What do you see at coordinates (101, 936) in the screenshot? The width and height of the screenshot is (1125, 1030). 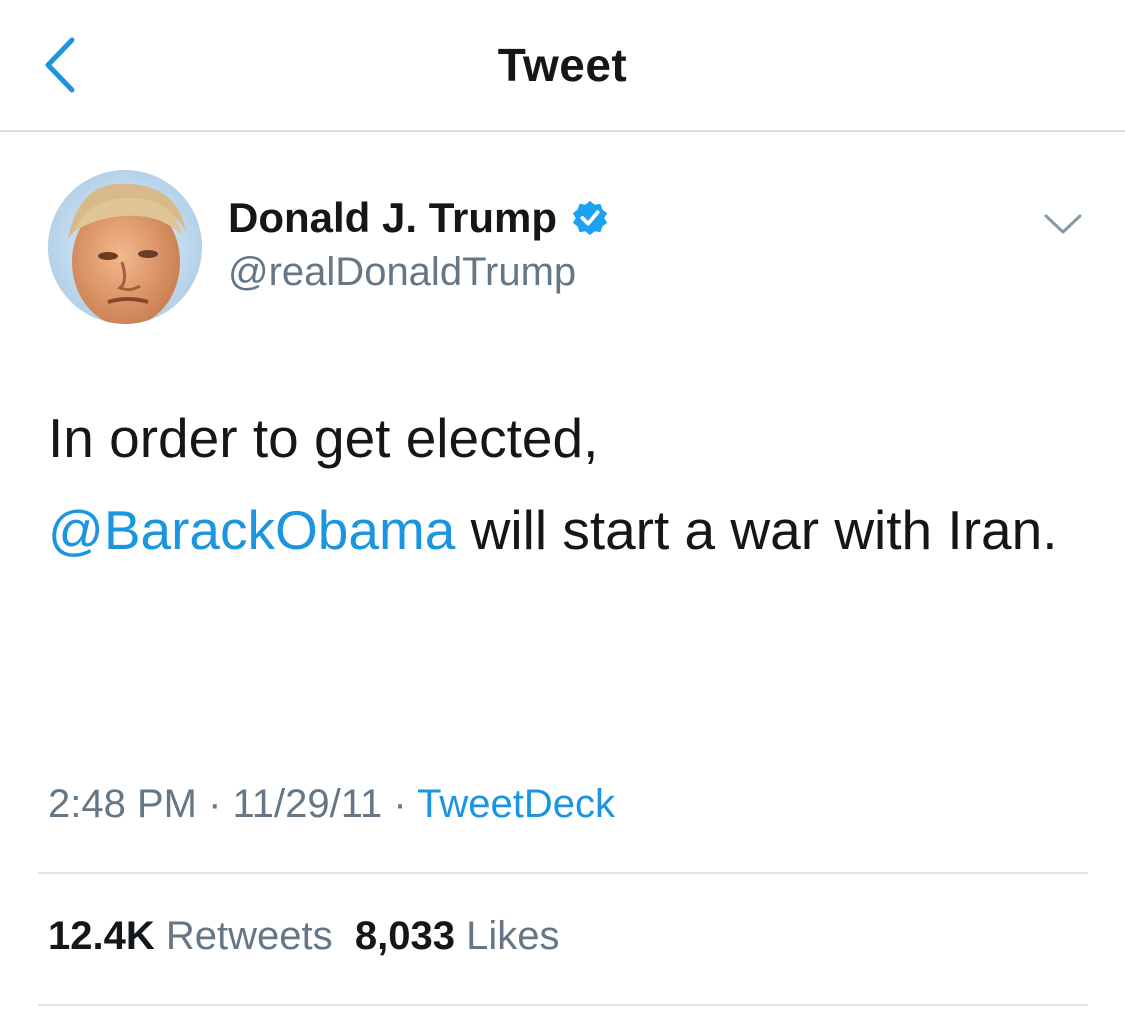 I see `retweets-count: 12.4K` at bounding box center [101, 936].